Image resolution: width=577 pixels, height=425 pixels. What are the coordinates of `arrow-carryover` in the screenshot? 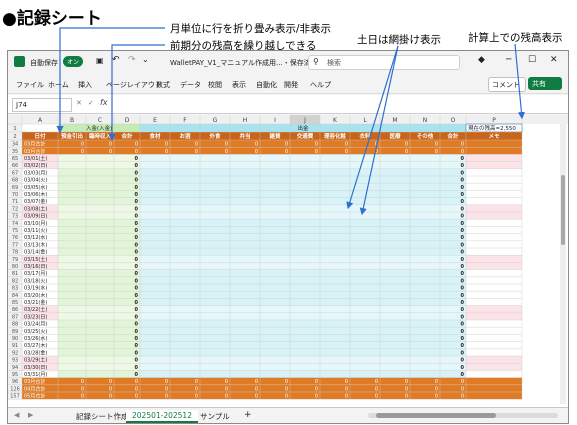 It's located at (136, 93).